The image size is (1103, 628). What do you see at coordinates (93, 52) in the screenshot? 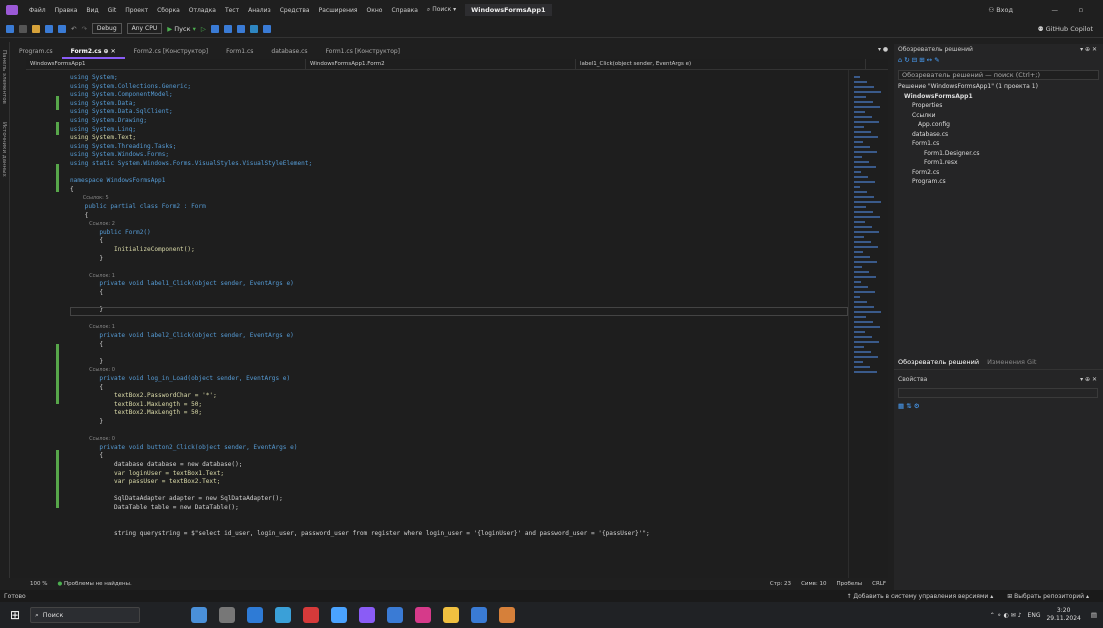
I see `tab-1: Form2.cs ⊕ ✕` at bounding box center [93, 52].